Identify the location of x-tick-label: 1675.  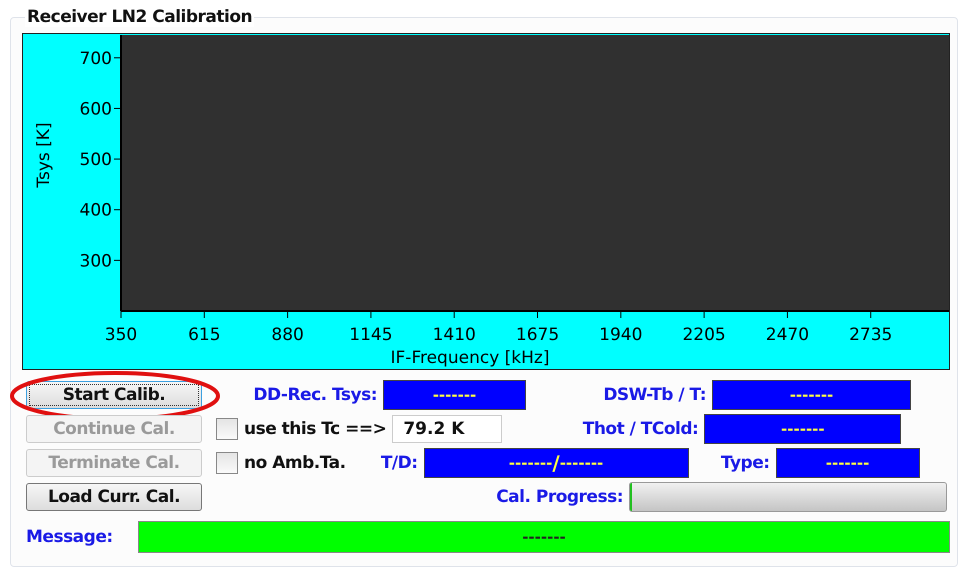
(538, 335).